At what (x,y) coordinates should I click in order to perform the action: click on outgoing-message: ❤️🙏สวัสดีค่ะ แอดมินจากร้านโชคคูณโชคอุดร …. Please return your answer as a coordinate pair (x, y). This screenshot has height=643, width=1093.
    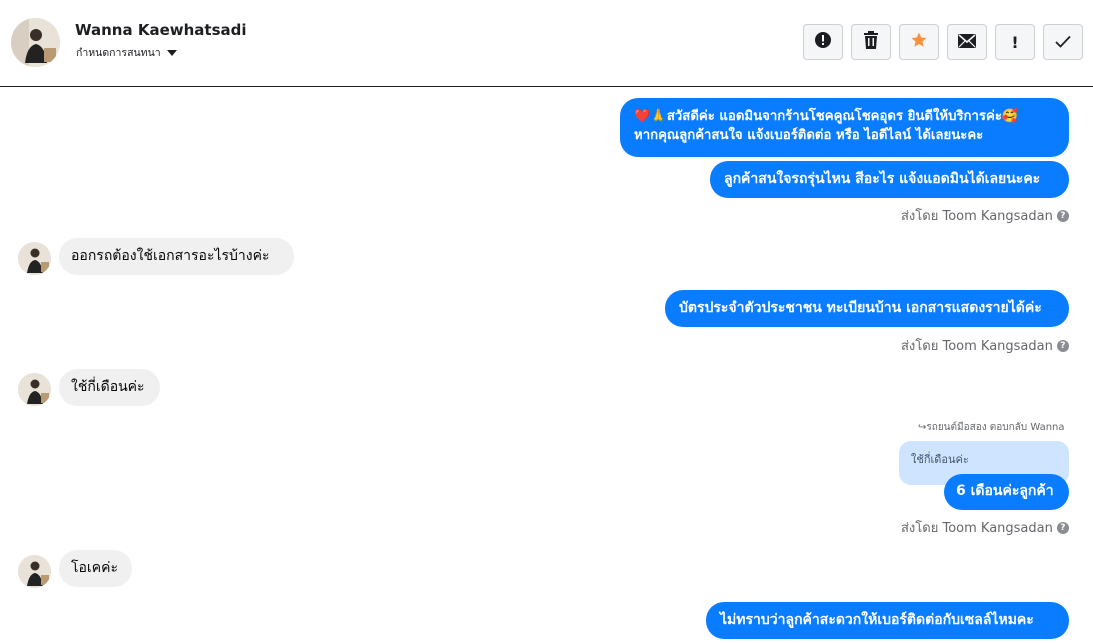
    Looking at the image, I should click on (844, 127).